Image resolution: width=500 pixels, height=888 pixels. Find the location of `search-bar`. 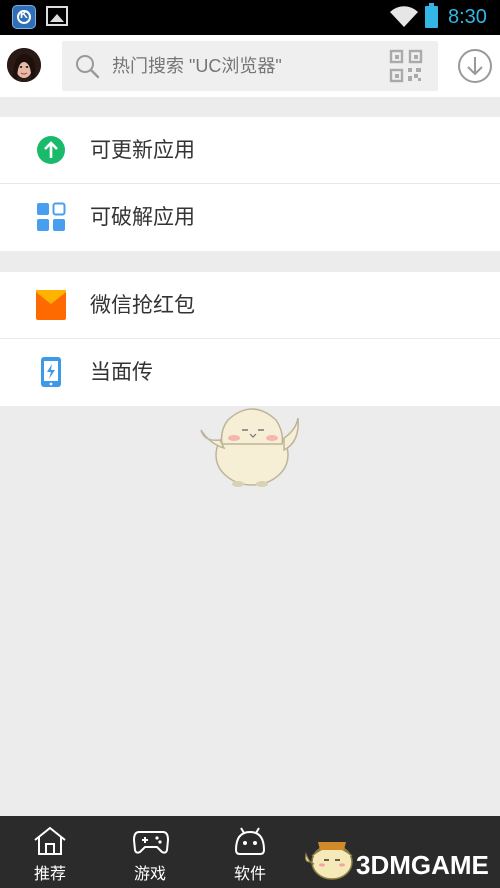

search-bar is located at coordinates (250, 66).